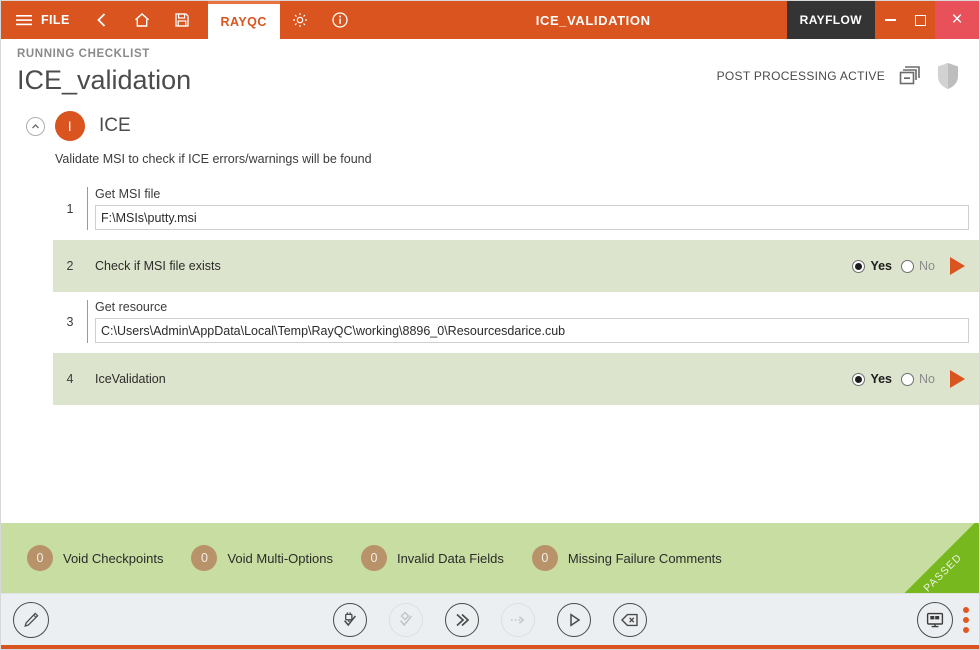  I want to click on home-button, so click(142, 20).